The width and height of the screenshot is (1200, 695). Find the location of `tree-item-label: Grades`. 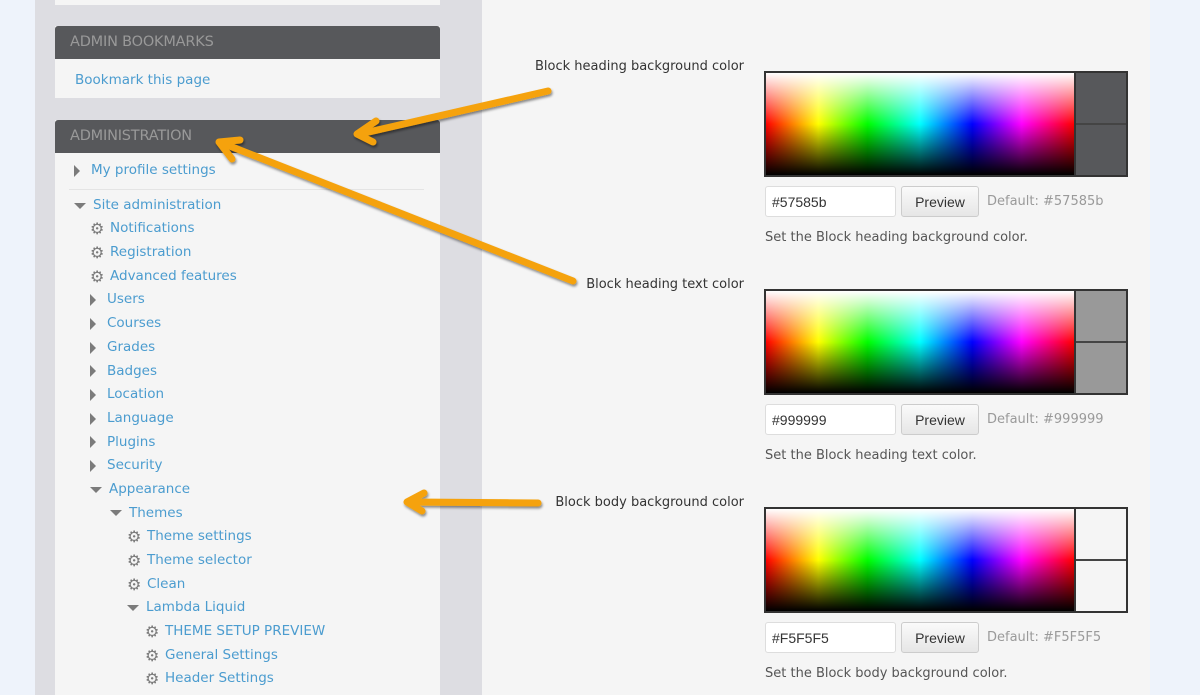

tree-item-label: Grades is located at coordinates (131, 348).